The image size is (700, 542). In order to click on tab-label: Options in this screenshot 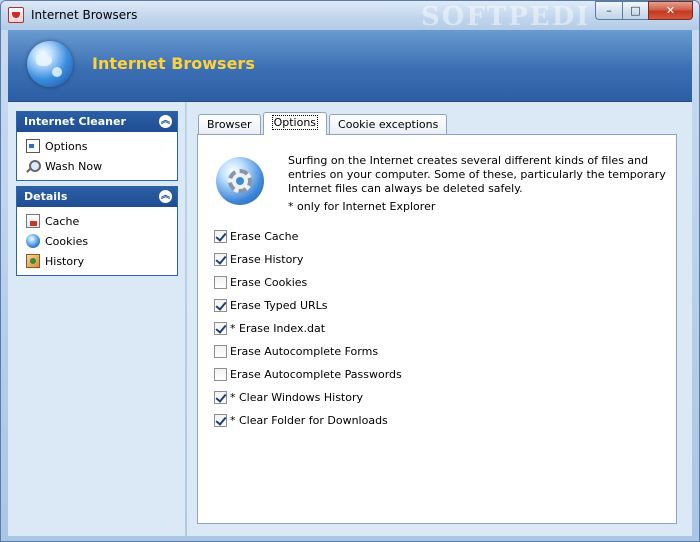, I will do `click(295, 122)`.